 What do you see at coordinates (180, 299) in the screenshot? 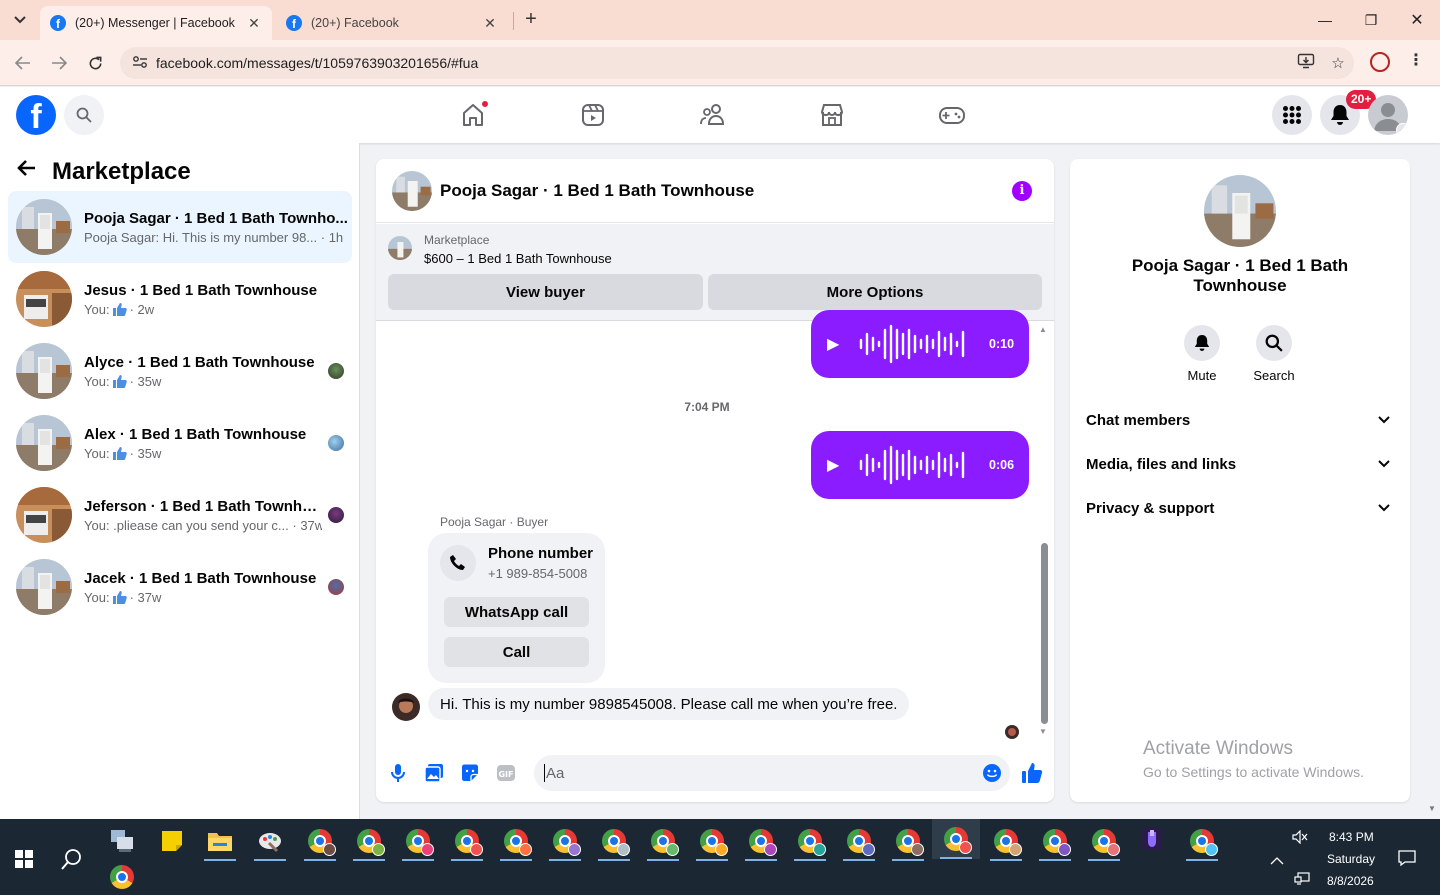
I see `conversation-item: Jesus · 1 Bed 1 Bath Townhouse You: · 2w` at bounding box center [180, 299].